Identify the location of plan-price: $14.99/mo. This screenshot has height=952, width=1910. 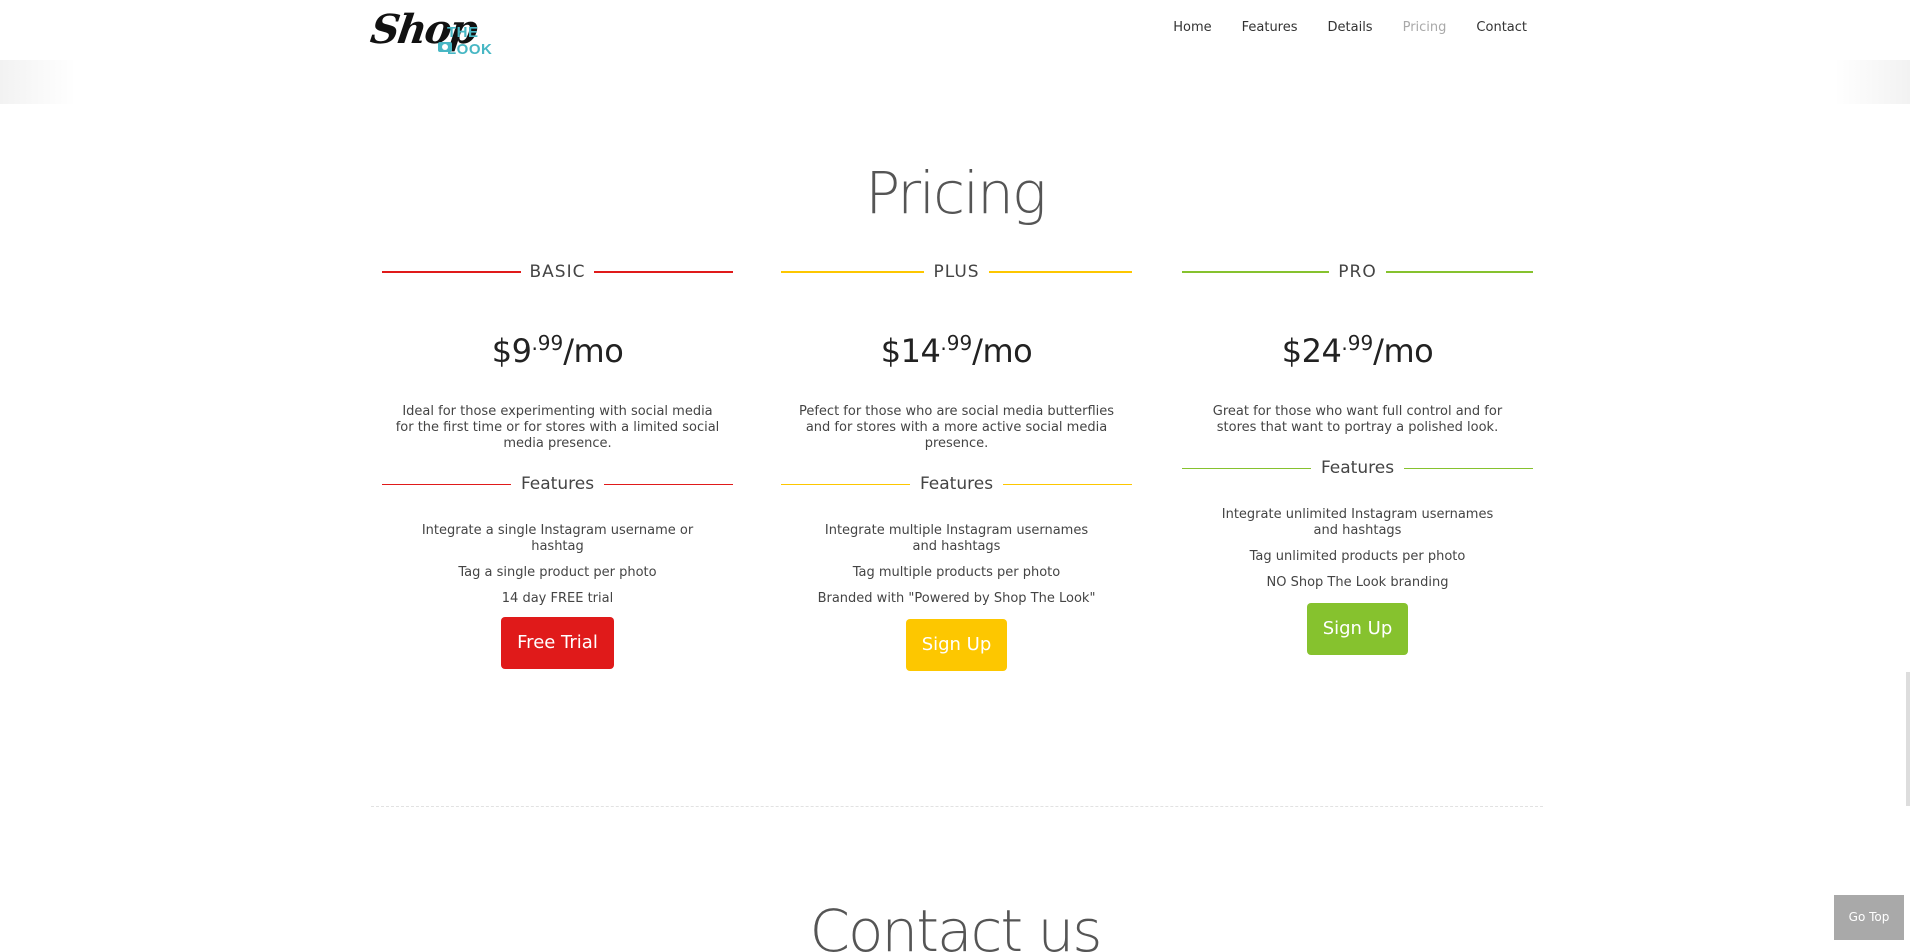
(956, 345).